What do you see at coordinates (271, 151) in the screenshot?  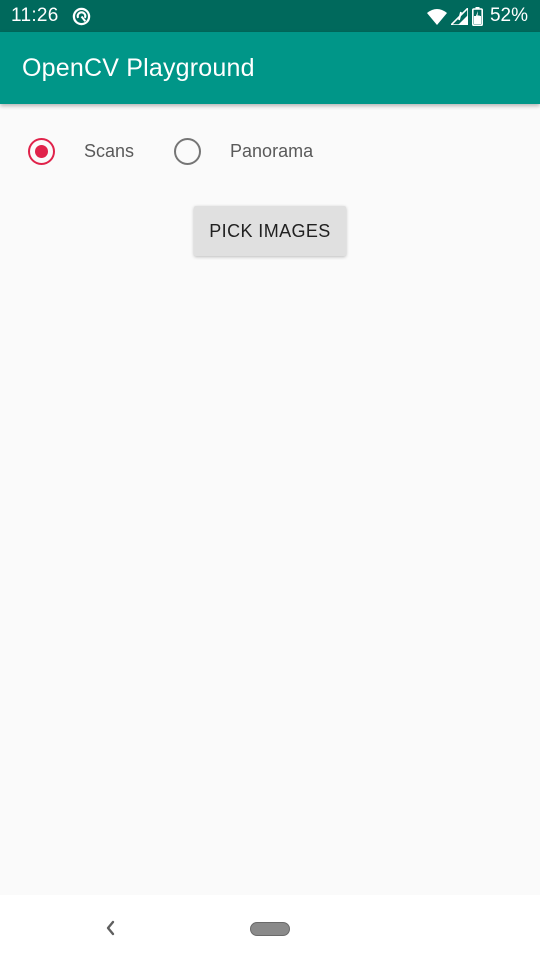 I see `radio-label-panorama: Panorama` at bounding box center [271, 151].